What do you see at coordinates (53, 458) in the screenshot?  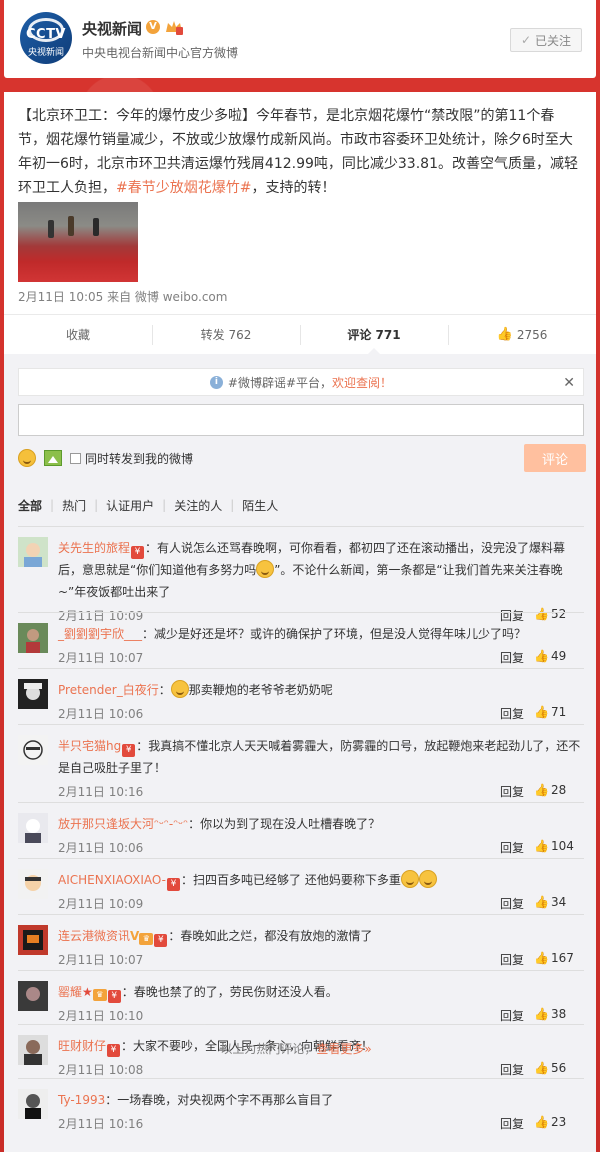 I see `image-upload-icon` at bounding box center [53, 458].